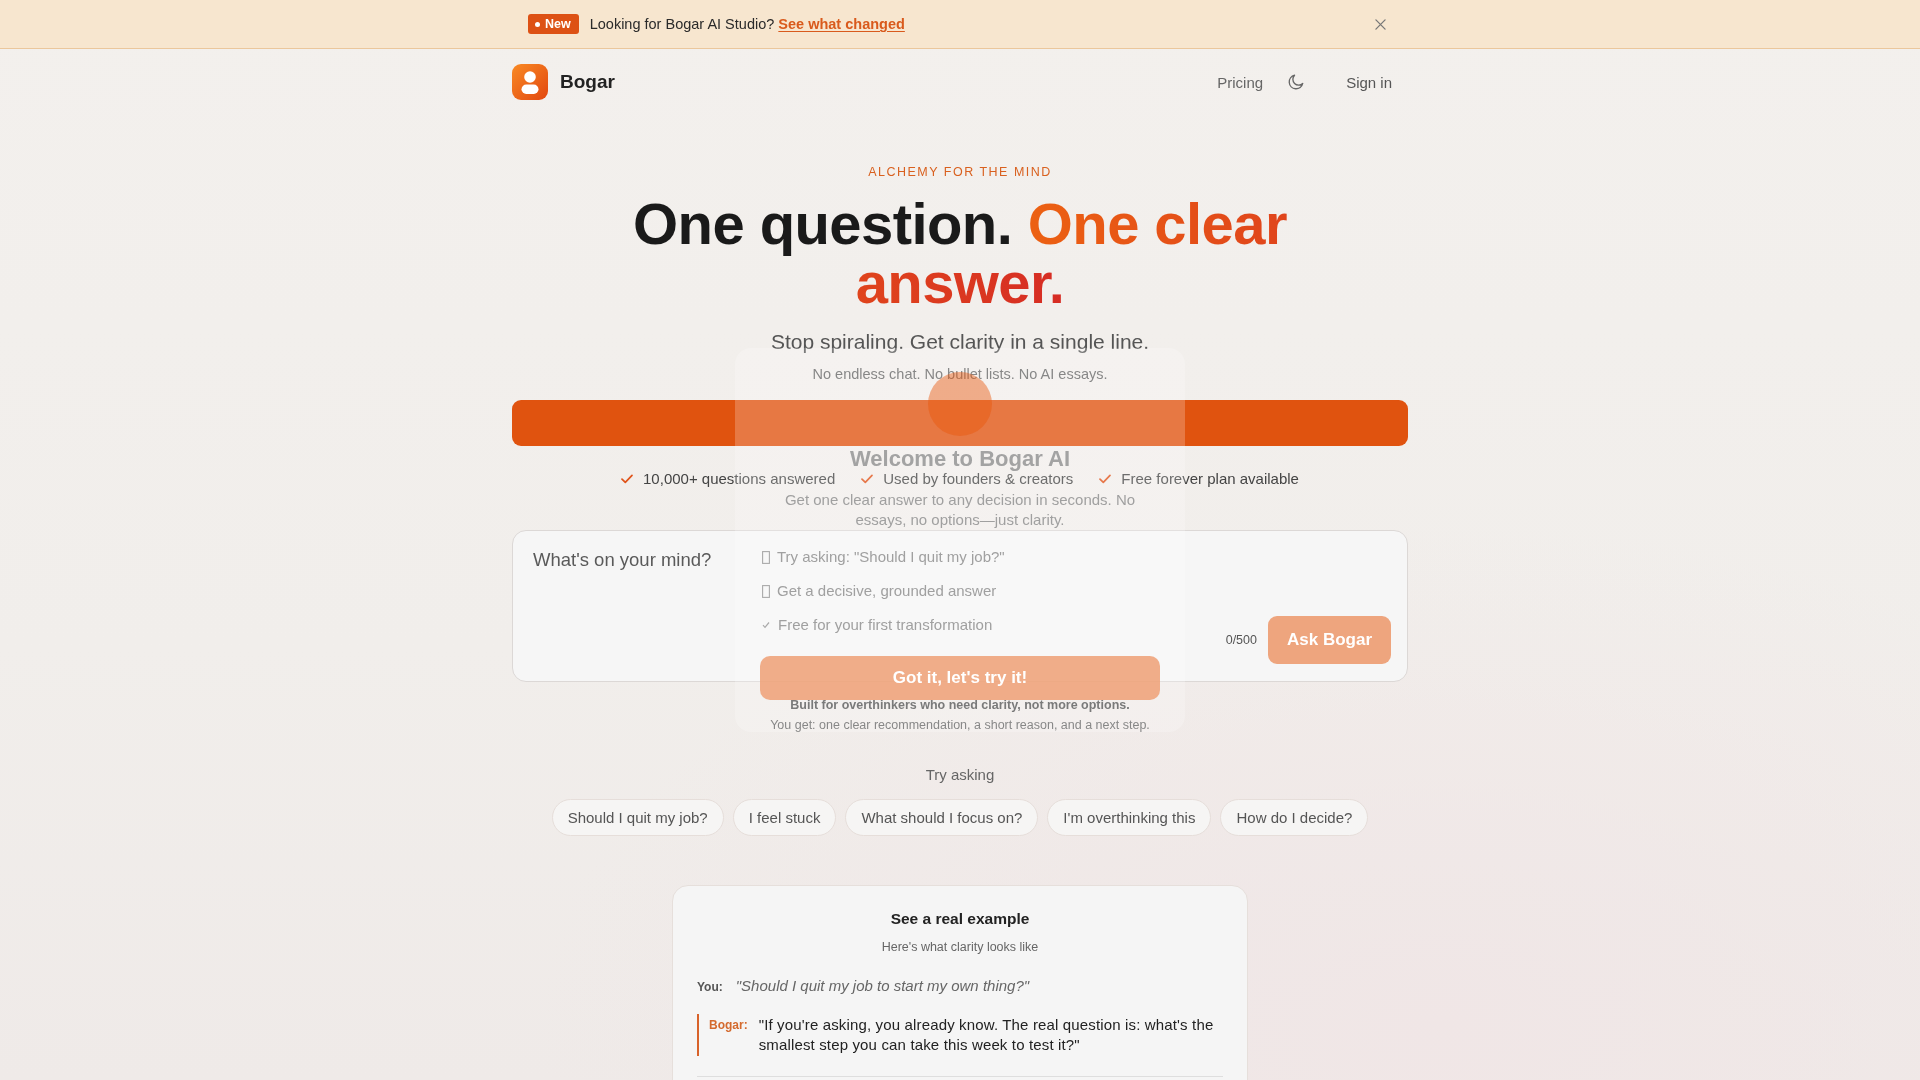 This screenshot has width=1920, height=1080. I want to click on person-logo-icon, so click(530, 82).